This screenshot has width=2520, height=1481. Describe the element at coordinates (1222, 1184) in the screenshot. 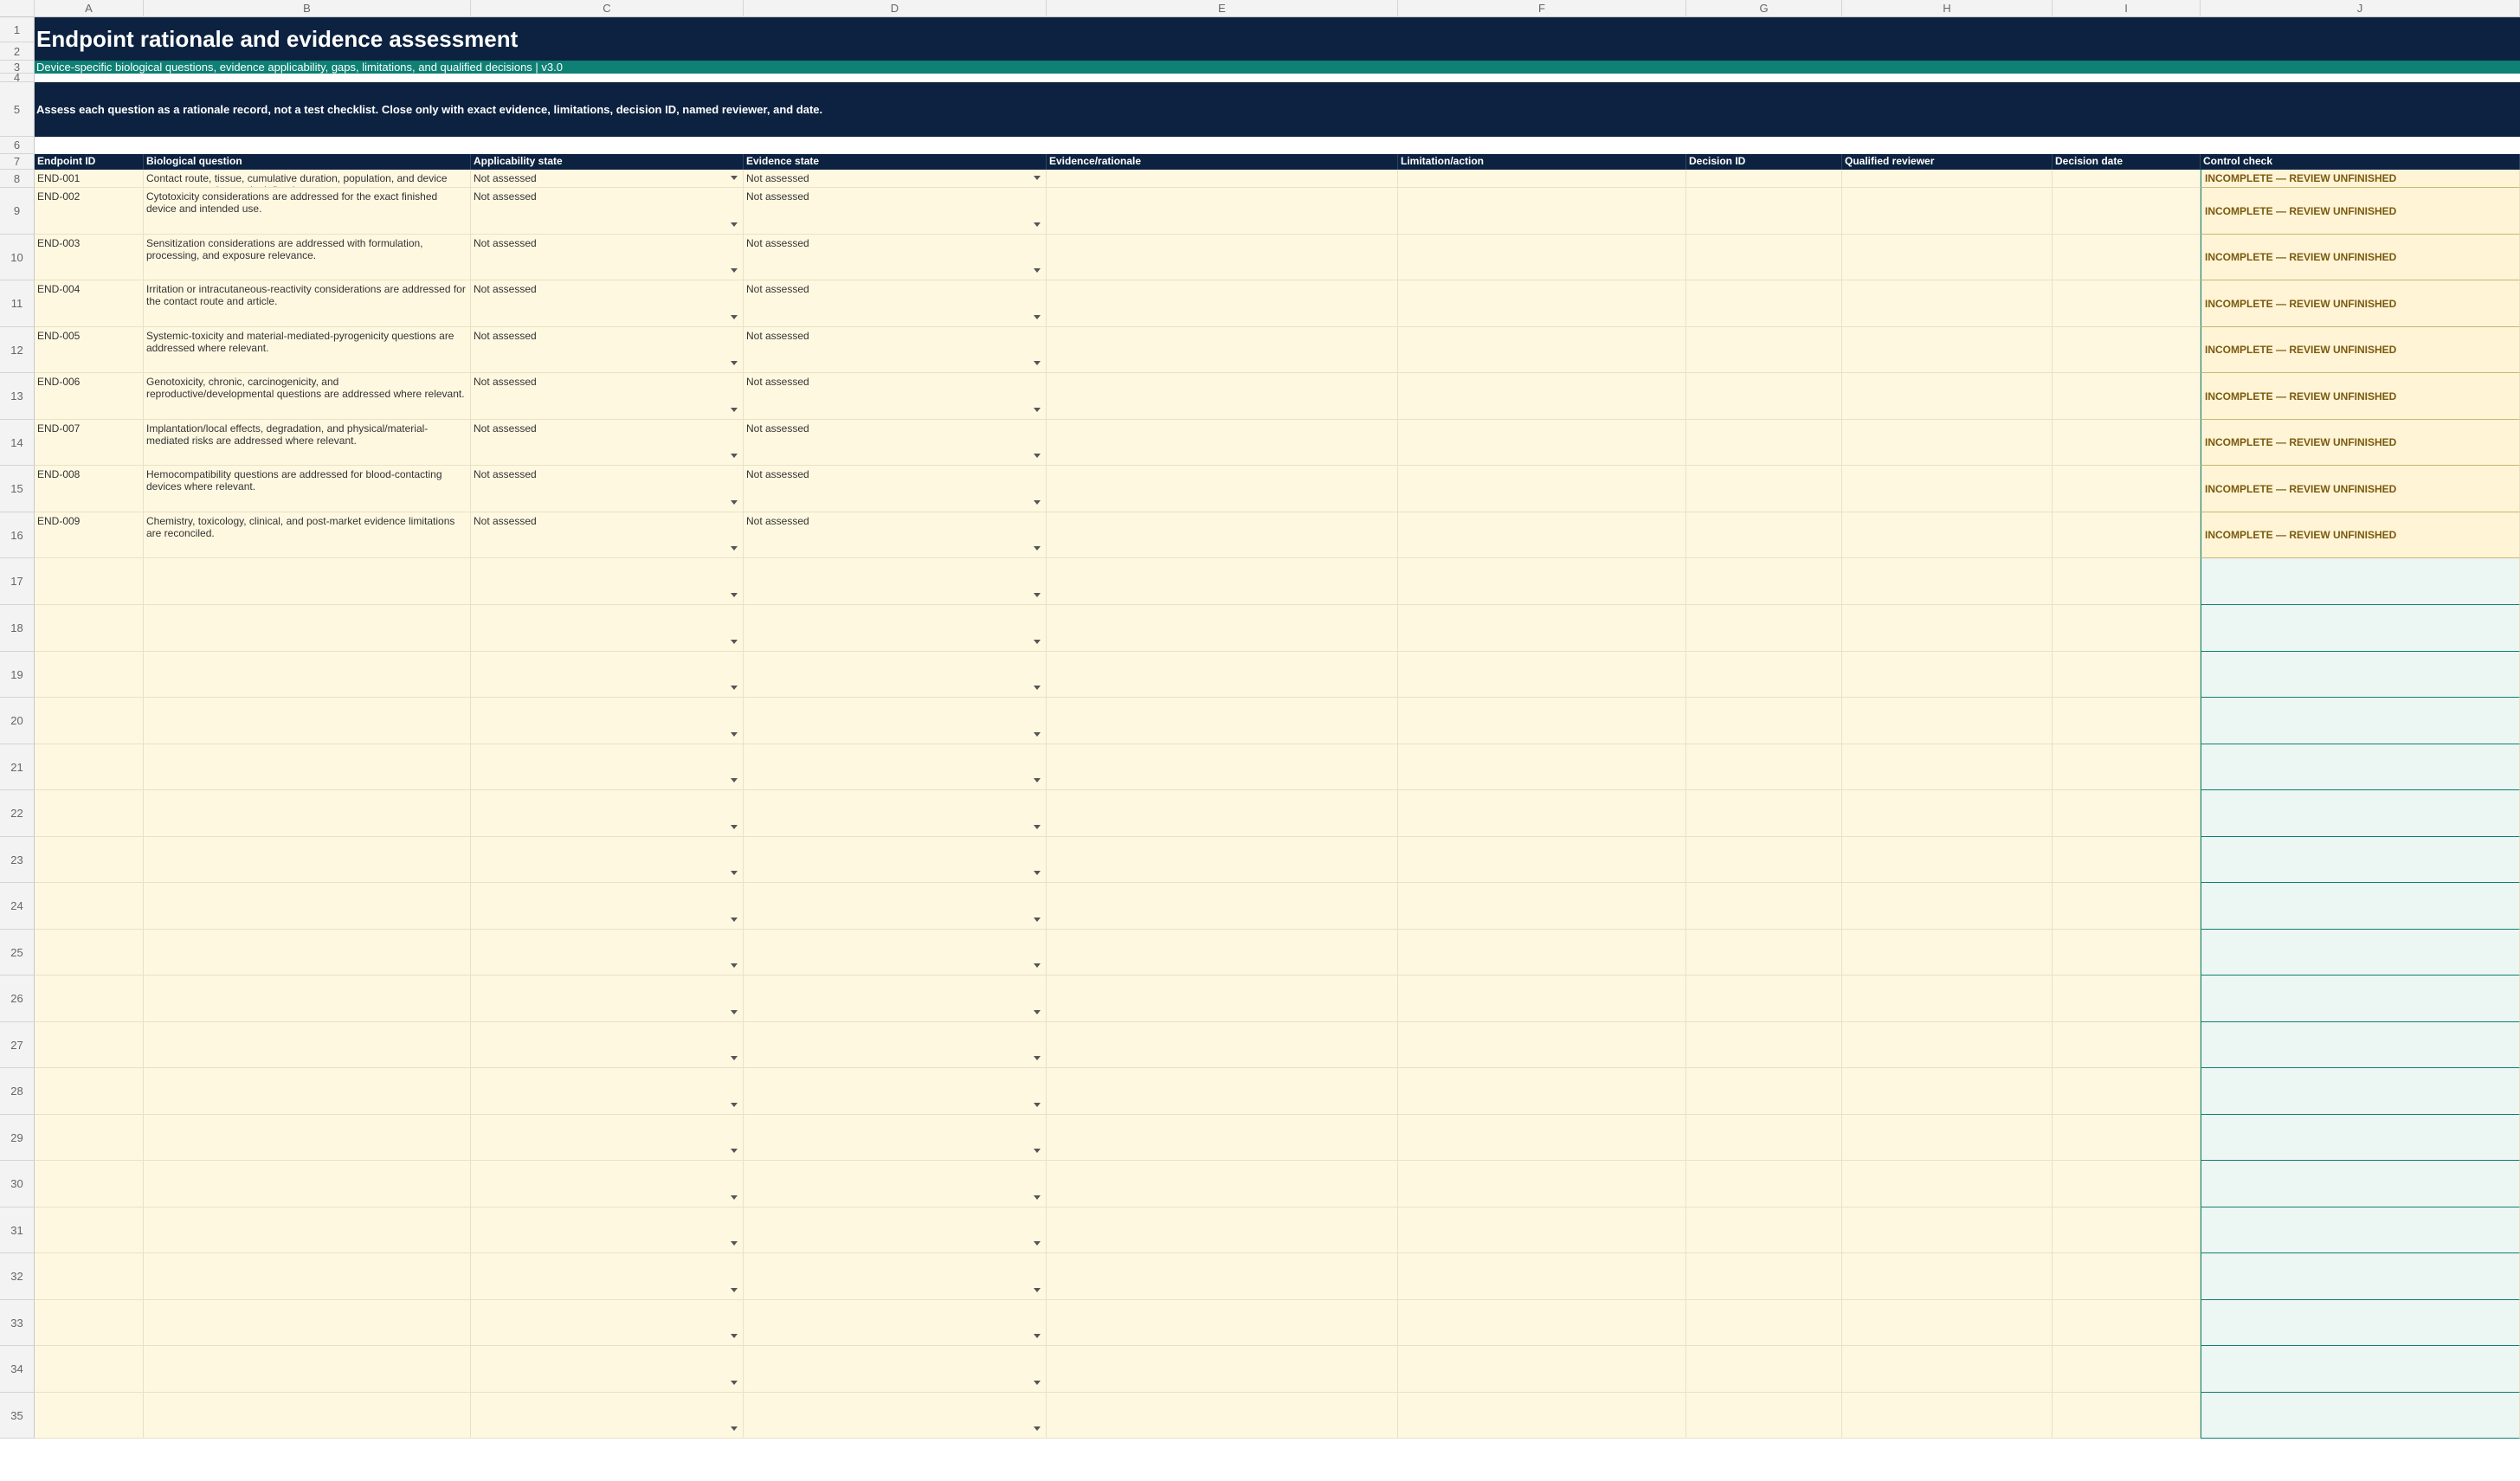

I see `cell-e30` at that location.